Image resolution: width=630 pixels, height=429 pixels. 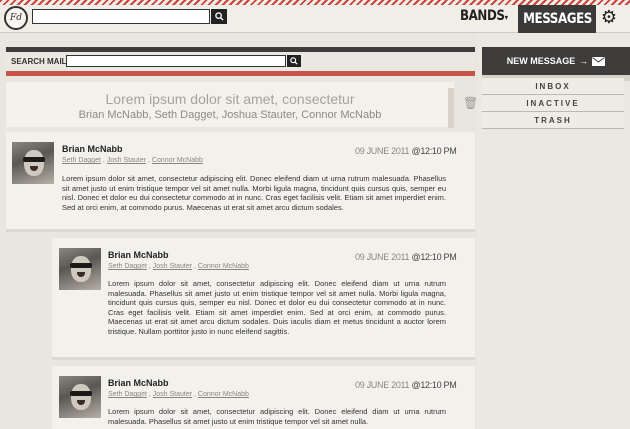 I want to click on global-search-input, so click(x=121, y=16).